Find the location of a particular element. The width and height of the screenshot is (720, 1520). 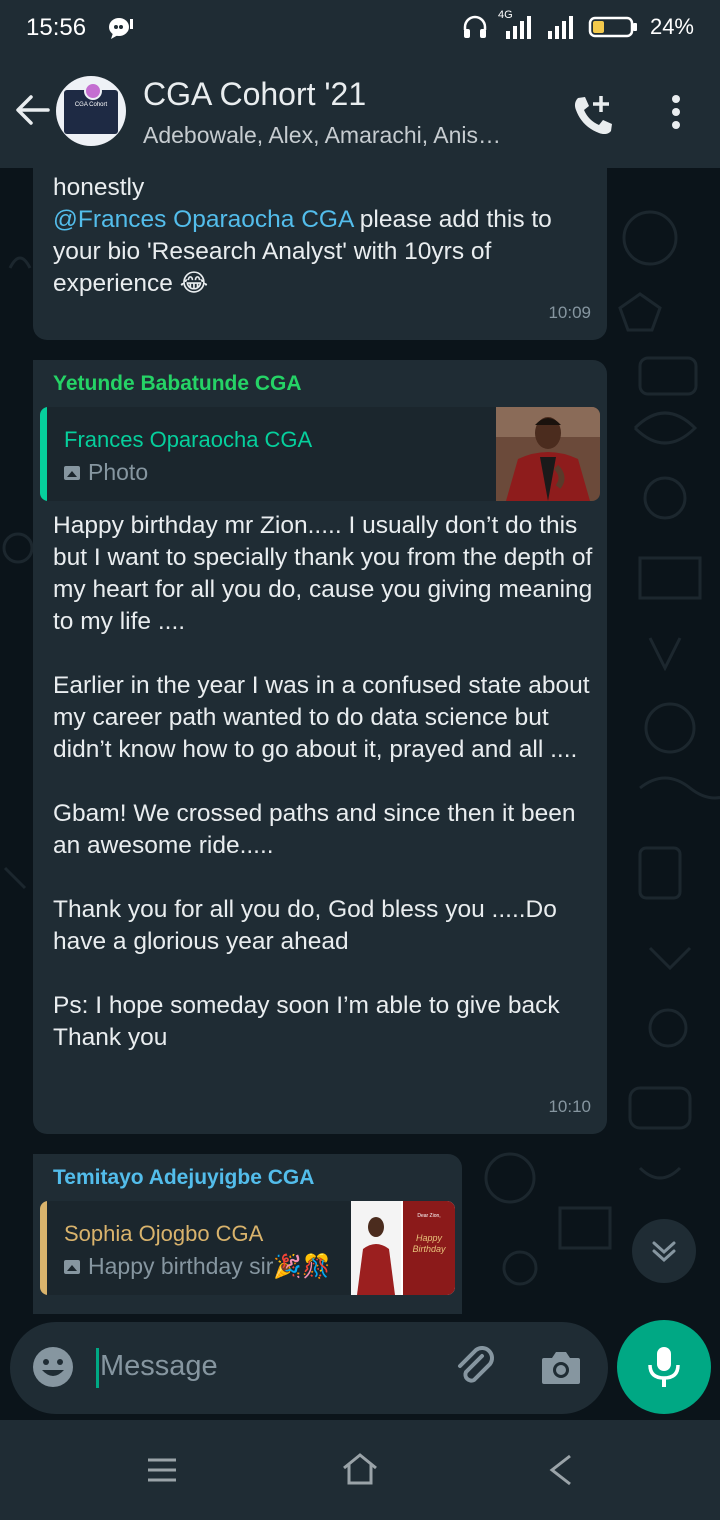

recent-apps-icon is located at coordinates (162, 1472).